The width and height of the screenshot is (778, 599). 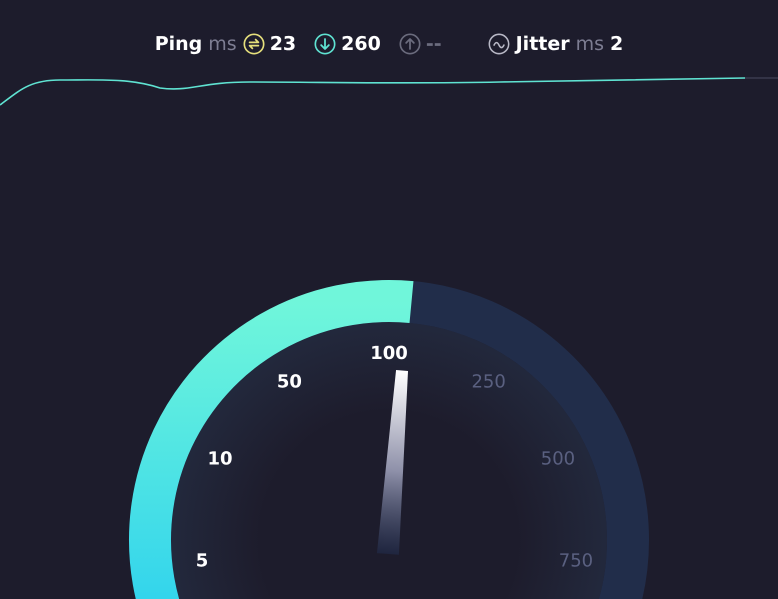 I want to click on stat-value: 23, so click(x=283, y=44).